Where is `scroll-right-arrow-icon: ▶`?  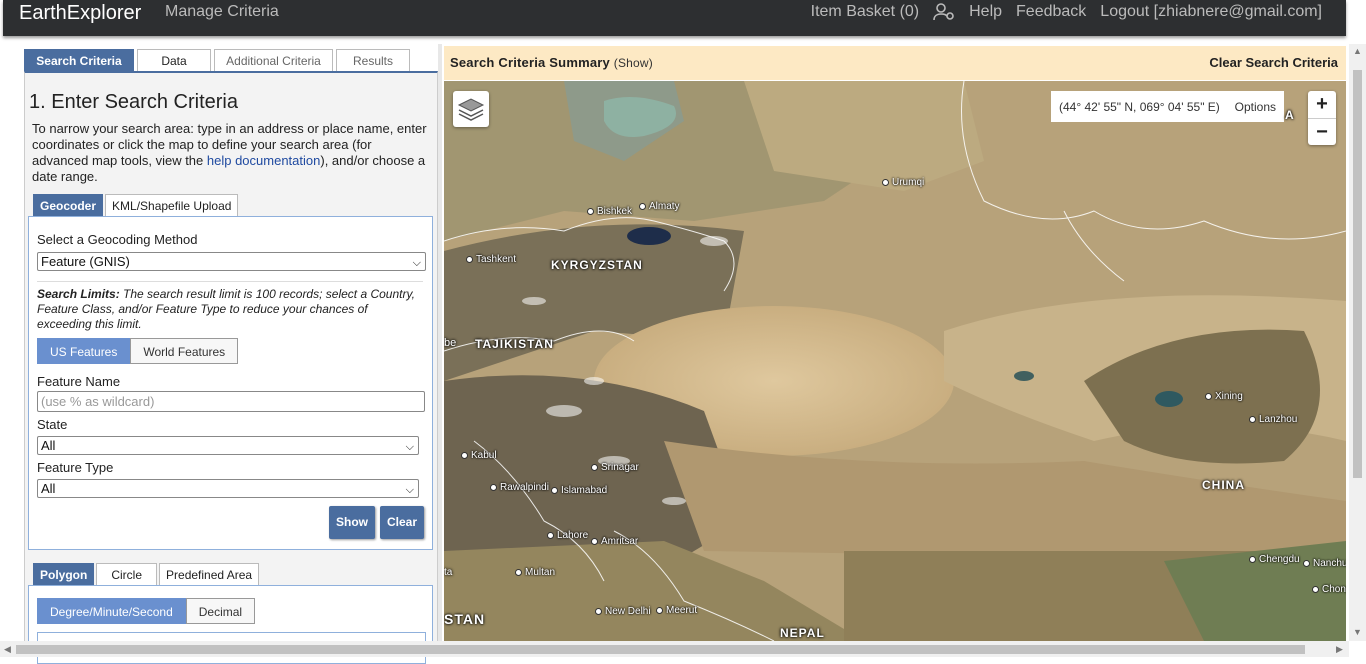
scroll-right-arrow-icon: ▶ is located at coordinates (1339, 649).